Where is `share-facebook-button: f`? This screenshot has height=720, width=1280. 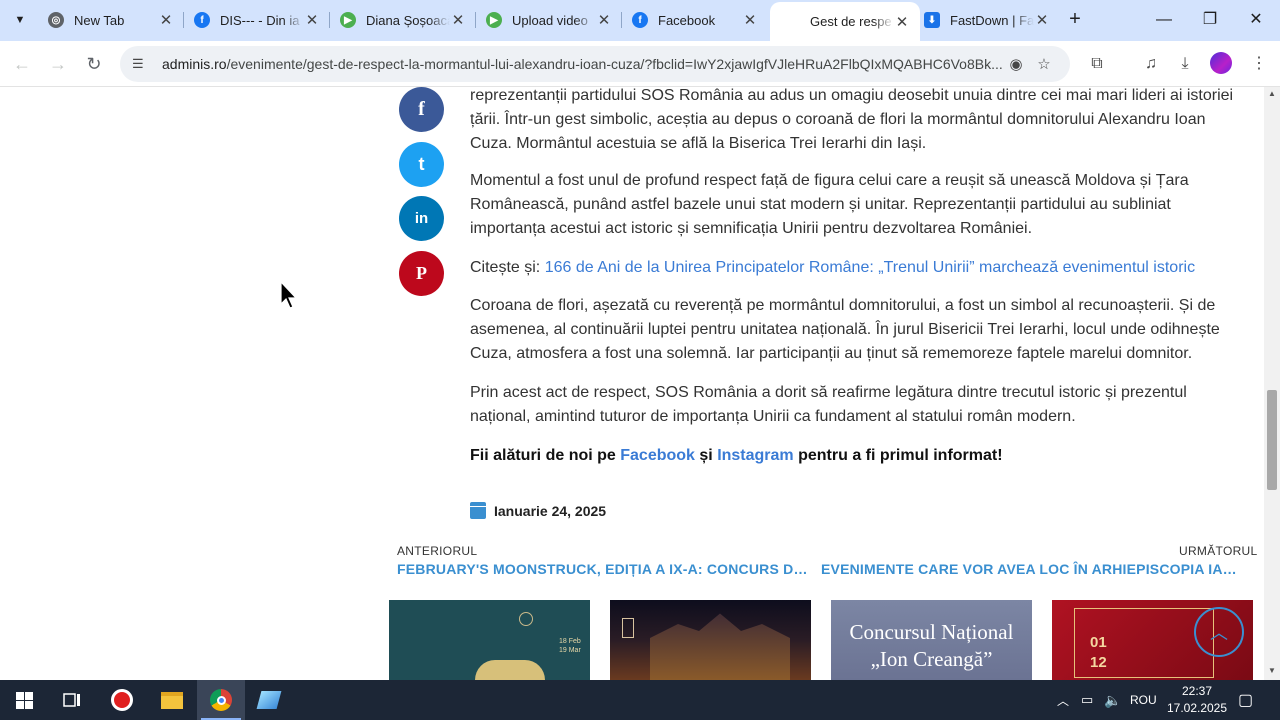
share-facebook-button: f is located at coordinates (421, 109).